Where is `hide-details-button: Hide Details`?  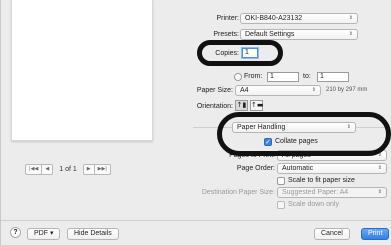
hide-details-button: Hide Details is located at coordinates (93, 234).